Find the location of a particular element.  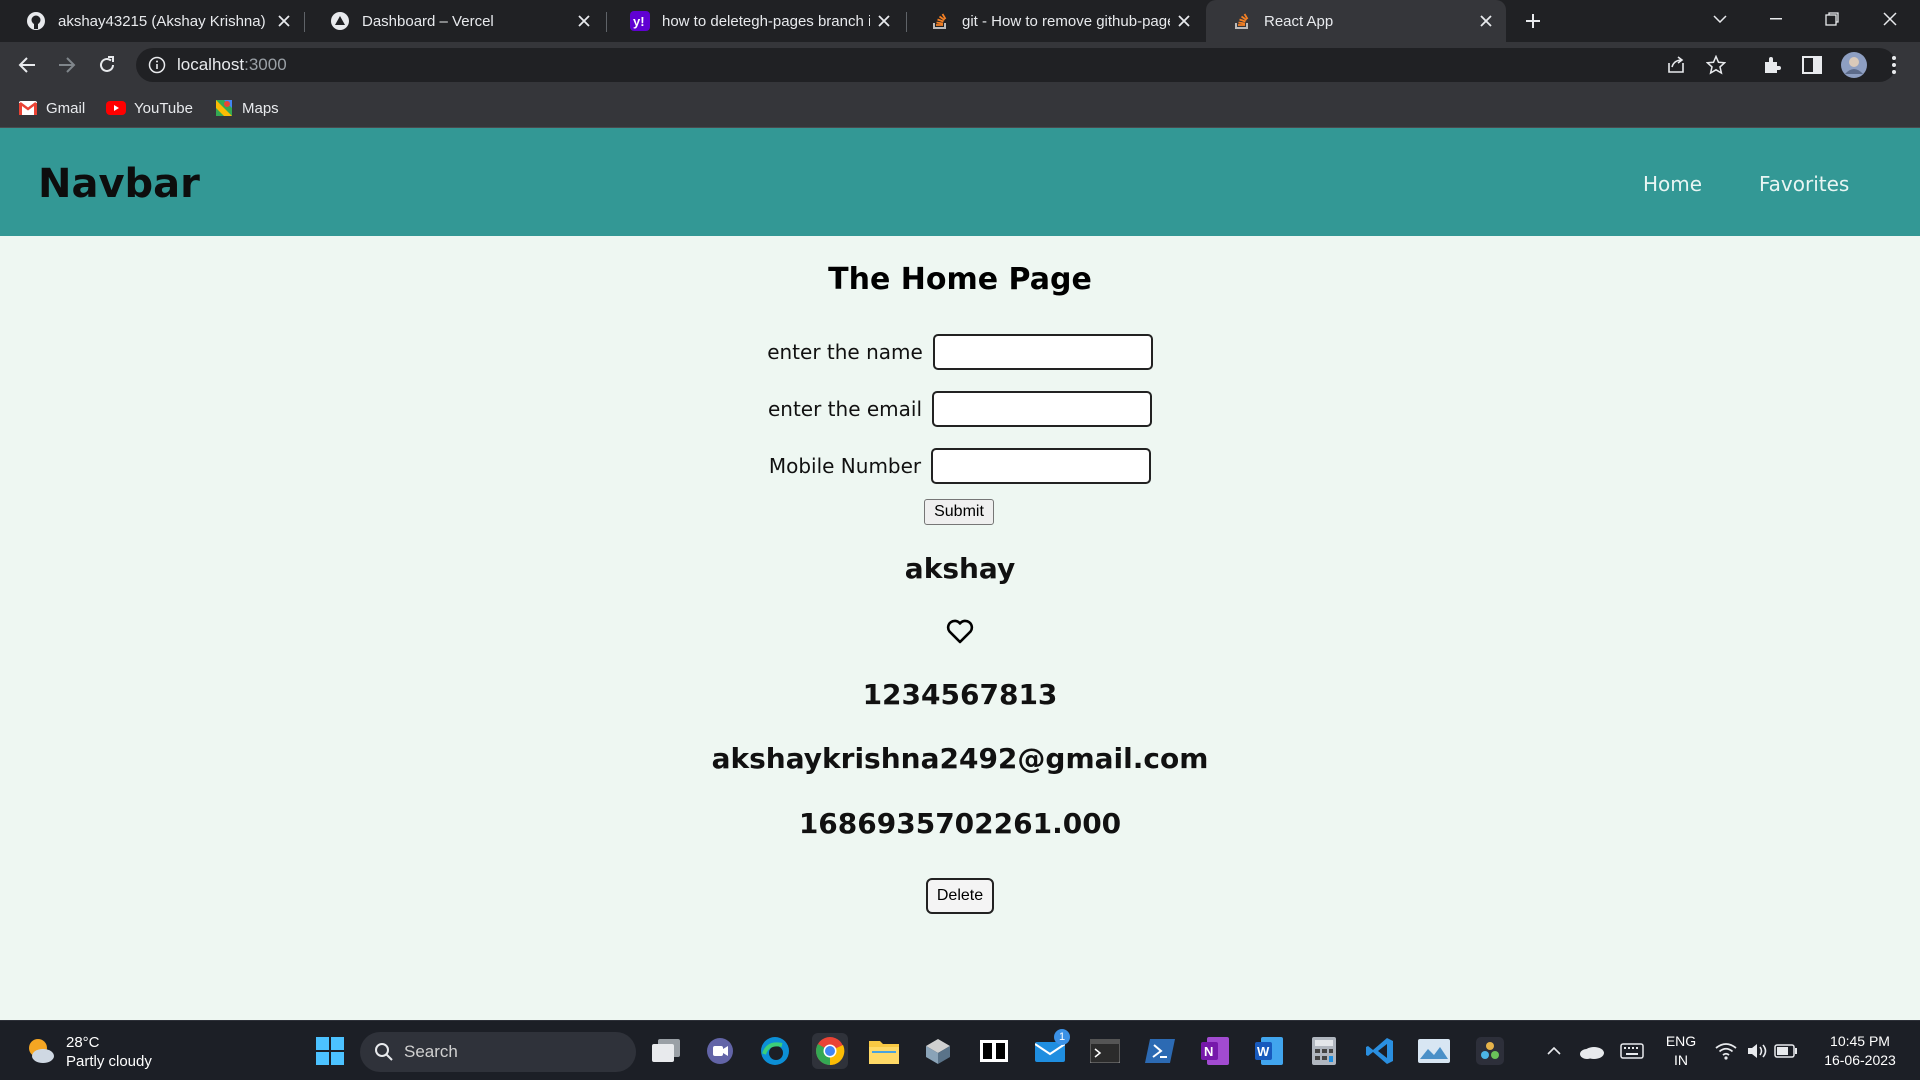

new-tab-button is located at coordinates (1533, 21).